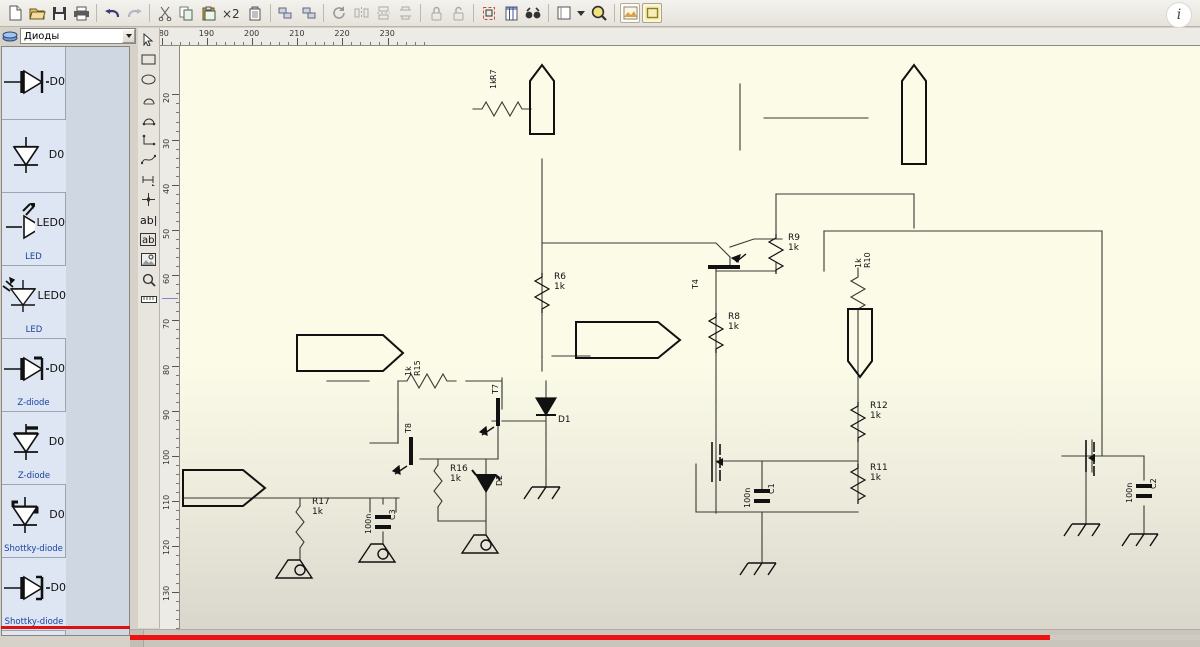 The image size is (1200, 647). Describe the element at coordinates (148, 219) in the screenshot. I see `text-abl-icon: ab|` at that location.